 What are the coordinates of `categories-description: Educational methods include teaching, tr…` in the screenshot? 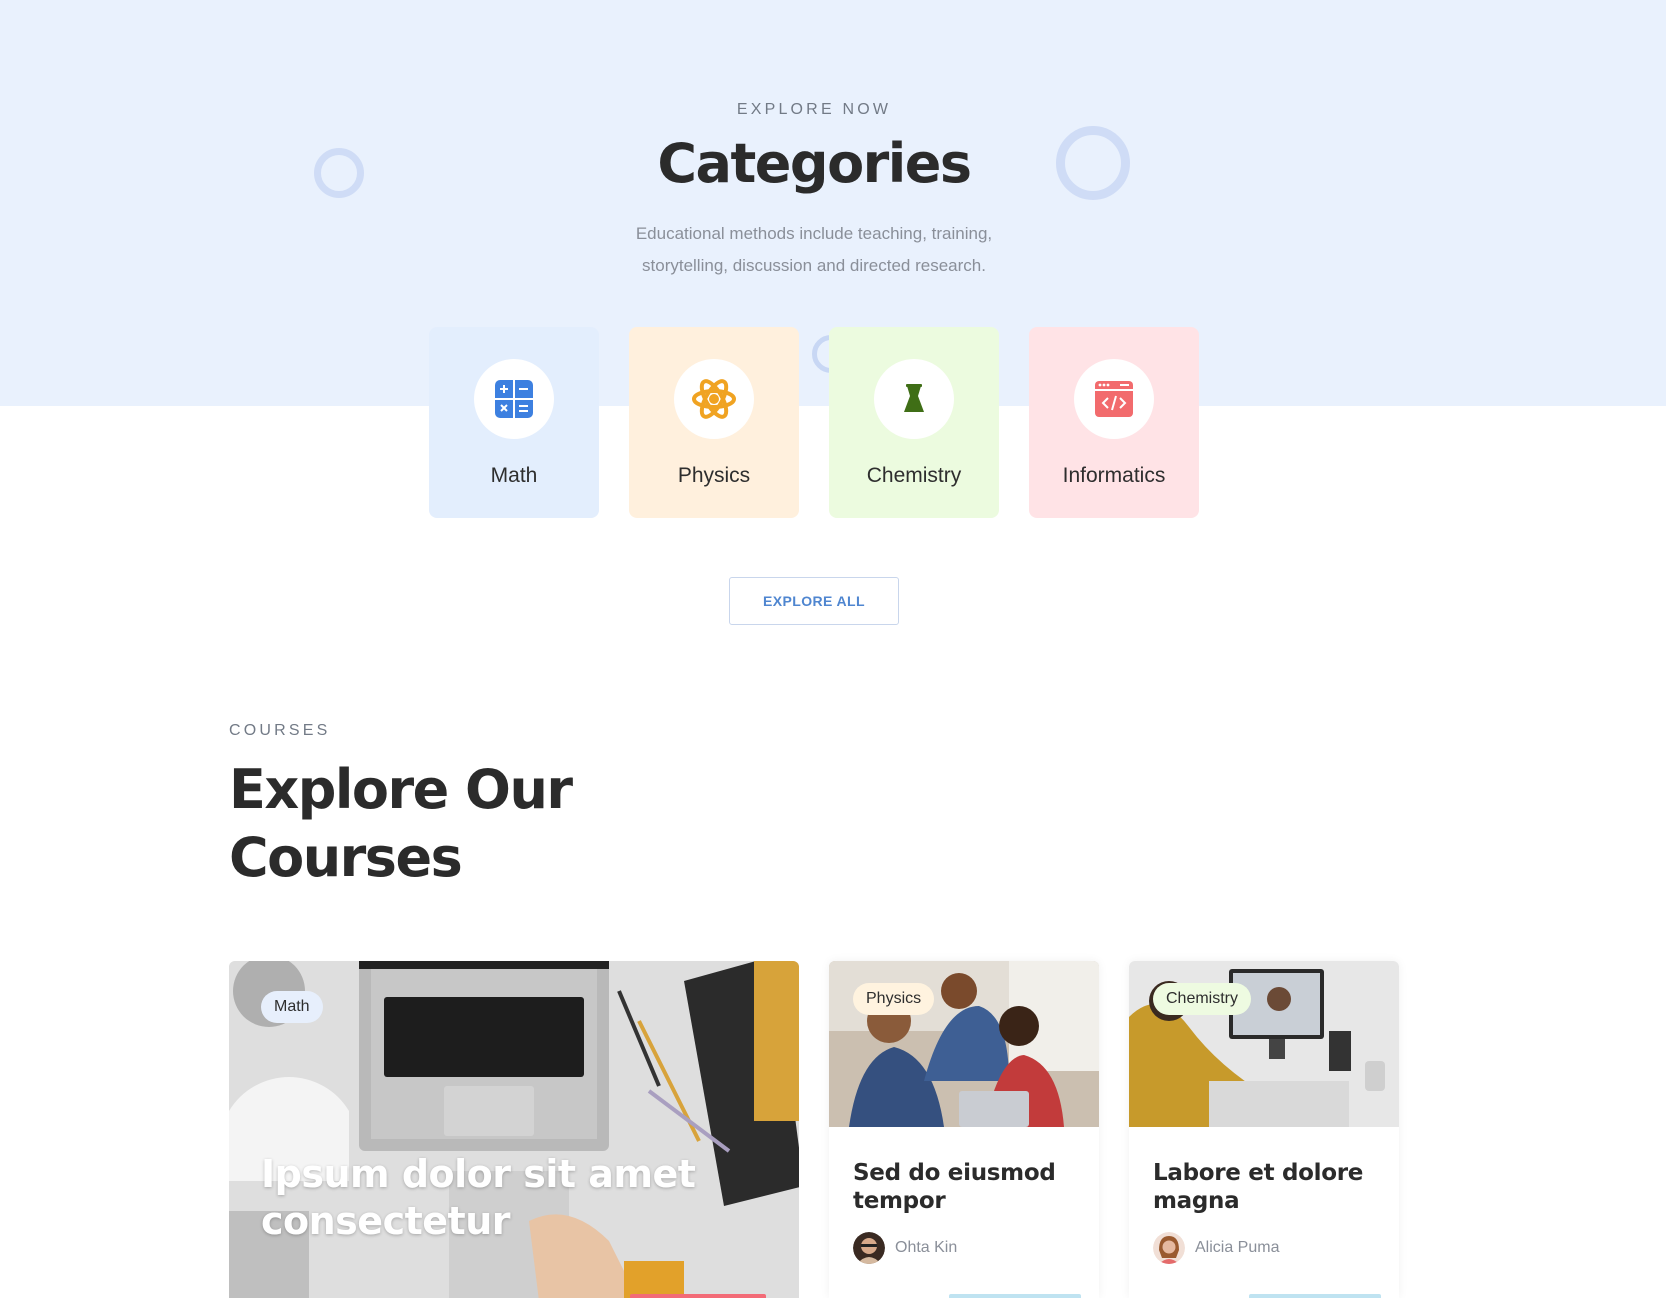 It's located at (814, 250).